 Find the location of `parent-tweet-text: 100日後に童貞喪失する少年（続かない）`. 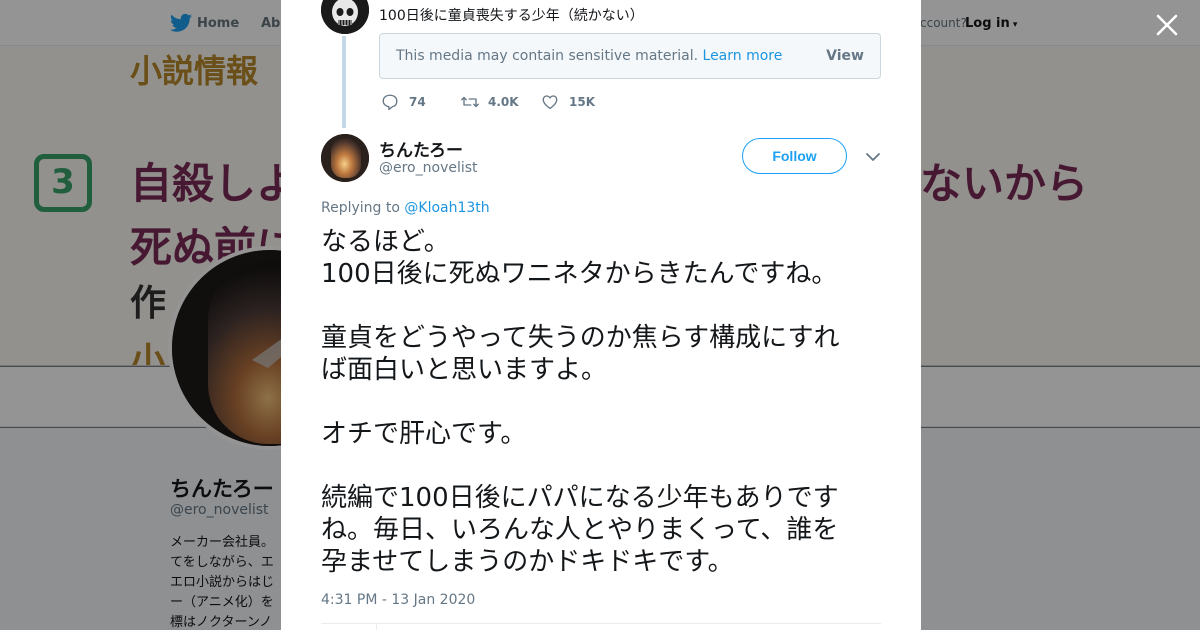

parent-tweet-text: 100日後に童貞喪失する少年（続かない） is located at coordinates (511, 16).